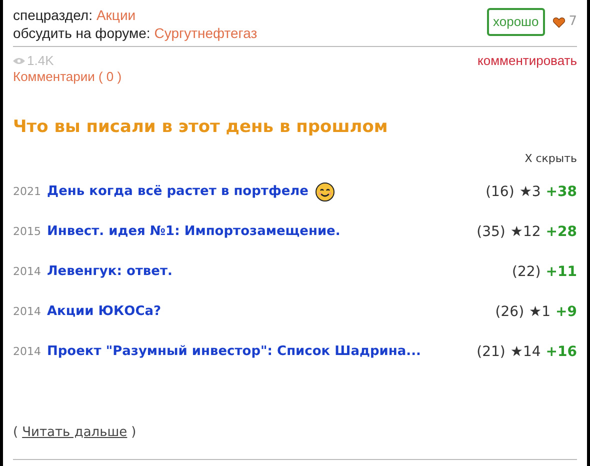  Describe the element at coordinates (40, 61) in the screenshot. I see `view-count: 1.4K` at that location.